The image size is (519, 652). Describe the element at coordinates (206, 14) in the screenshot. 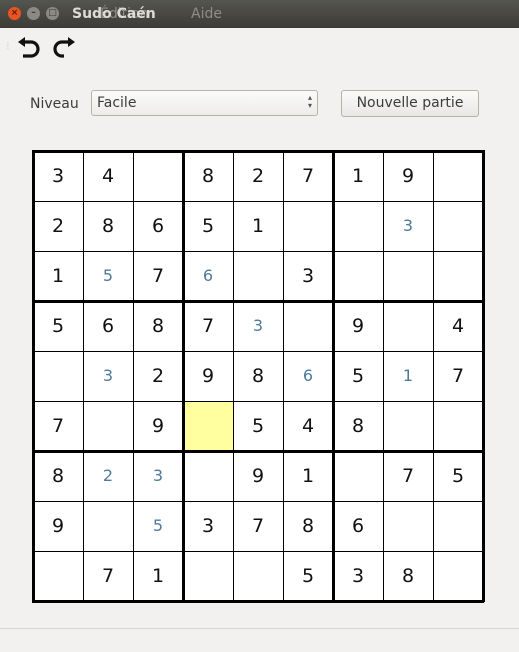

I see `menu-aide: Aide` at that location.